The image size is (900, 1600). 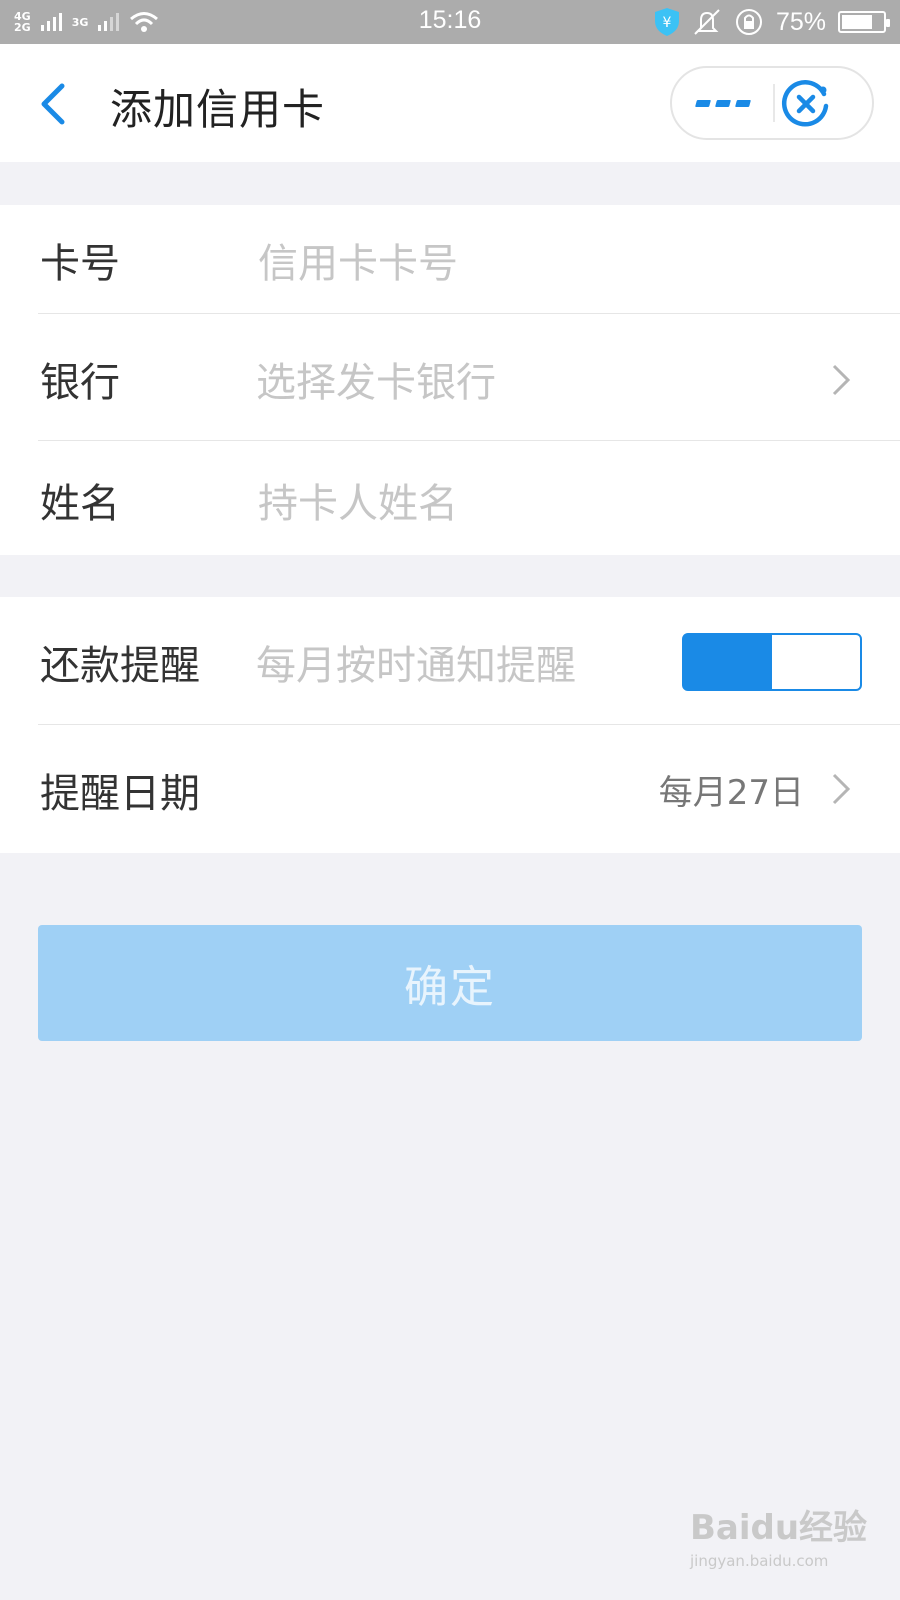 What do you see at coordinates (358, 500) in the screenshot?
I see `cardholder-name-input: 持卡人姓名` at bounding box center [358, 500].